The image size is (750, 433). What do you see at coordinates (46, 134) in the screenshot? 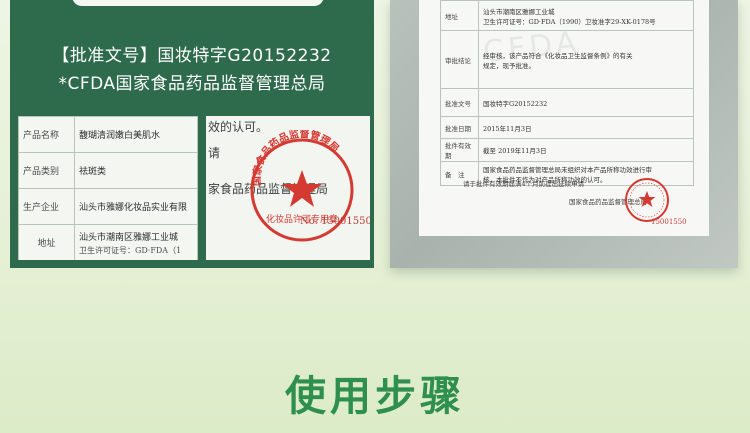
I see `row-label: 产品名称` at bounding box center [46, 134].